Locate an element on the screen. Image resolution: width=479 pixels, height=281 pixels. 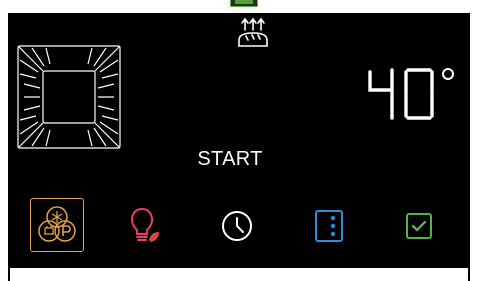
confirm-button is located at coordinates (419, 226).